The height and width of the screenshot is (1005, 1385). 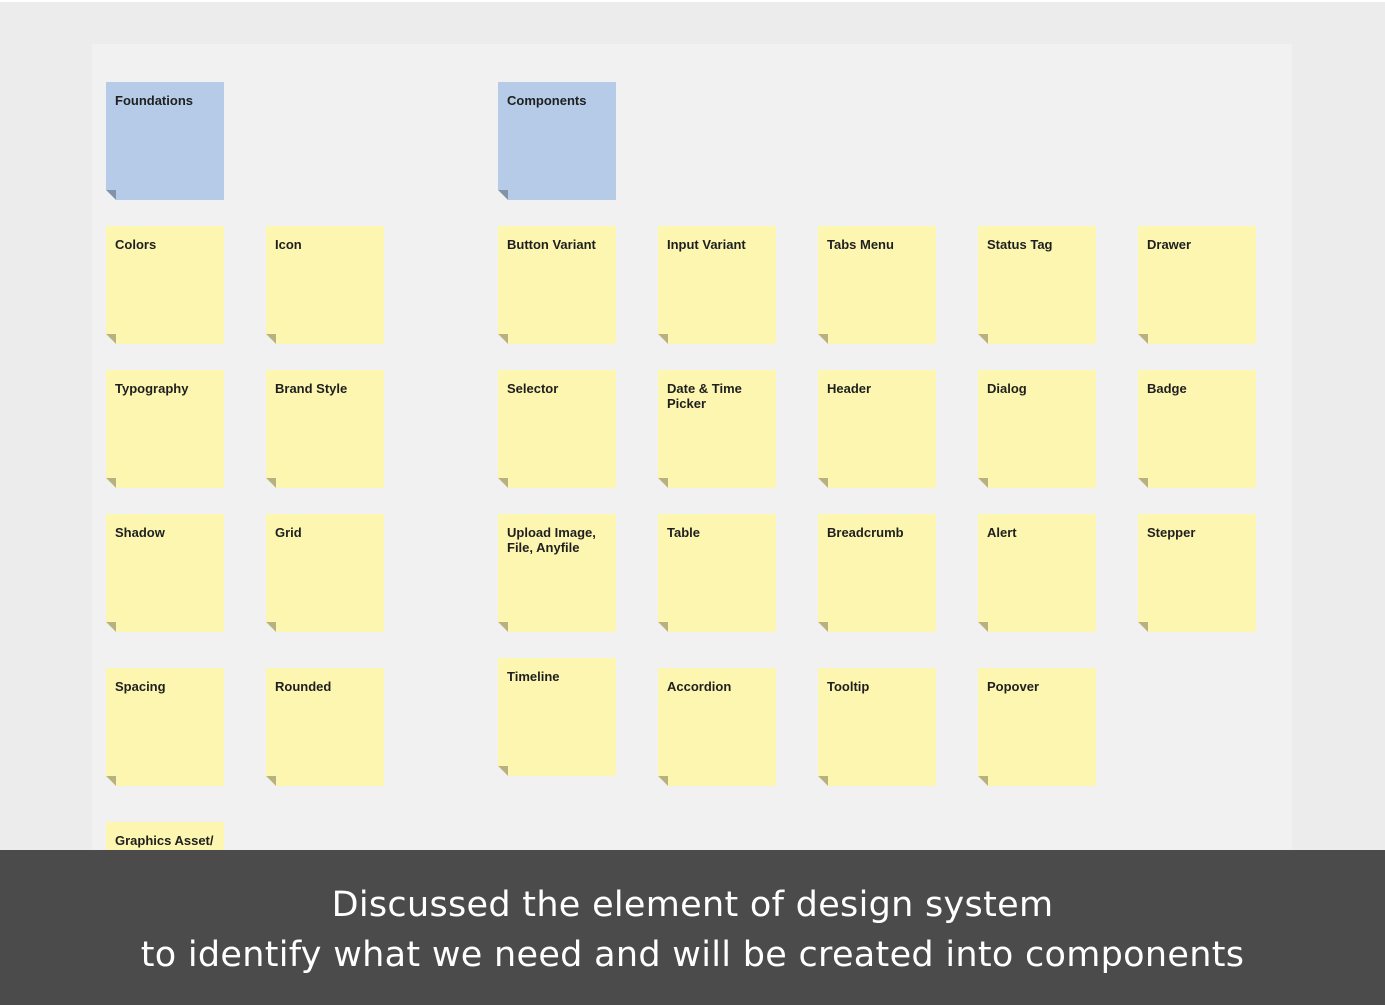 What do you see at coordinates (165, 573) in the screenshot?
I see `sticky-shadow: Shadow` at bounding box center [165, 573].